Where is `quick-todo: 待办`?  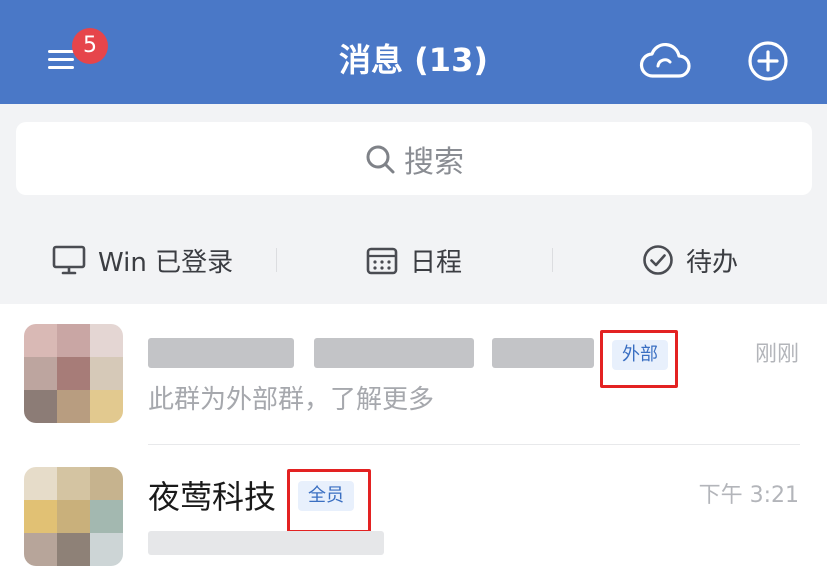 quick-todo: 待办 is located at coordinates (690, 260).